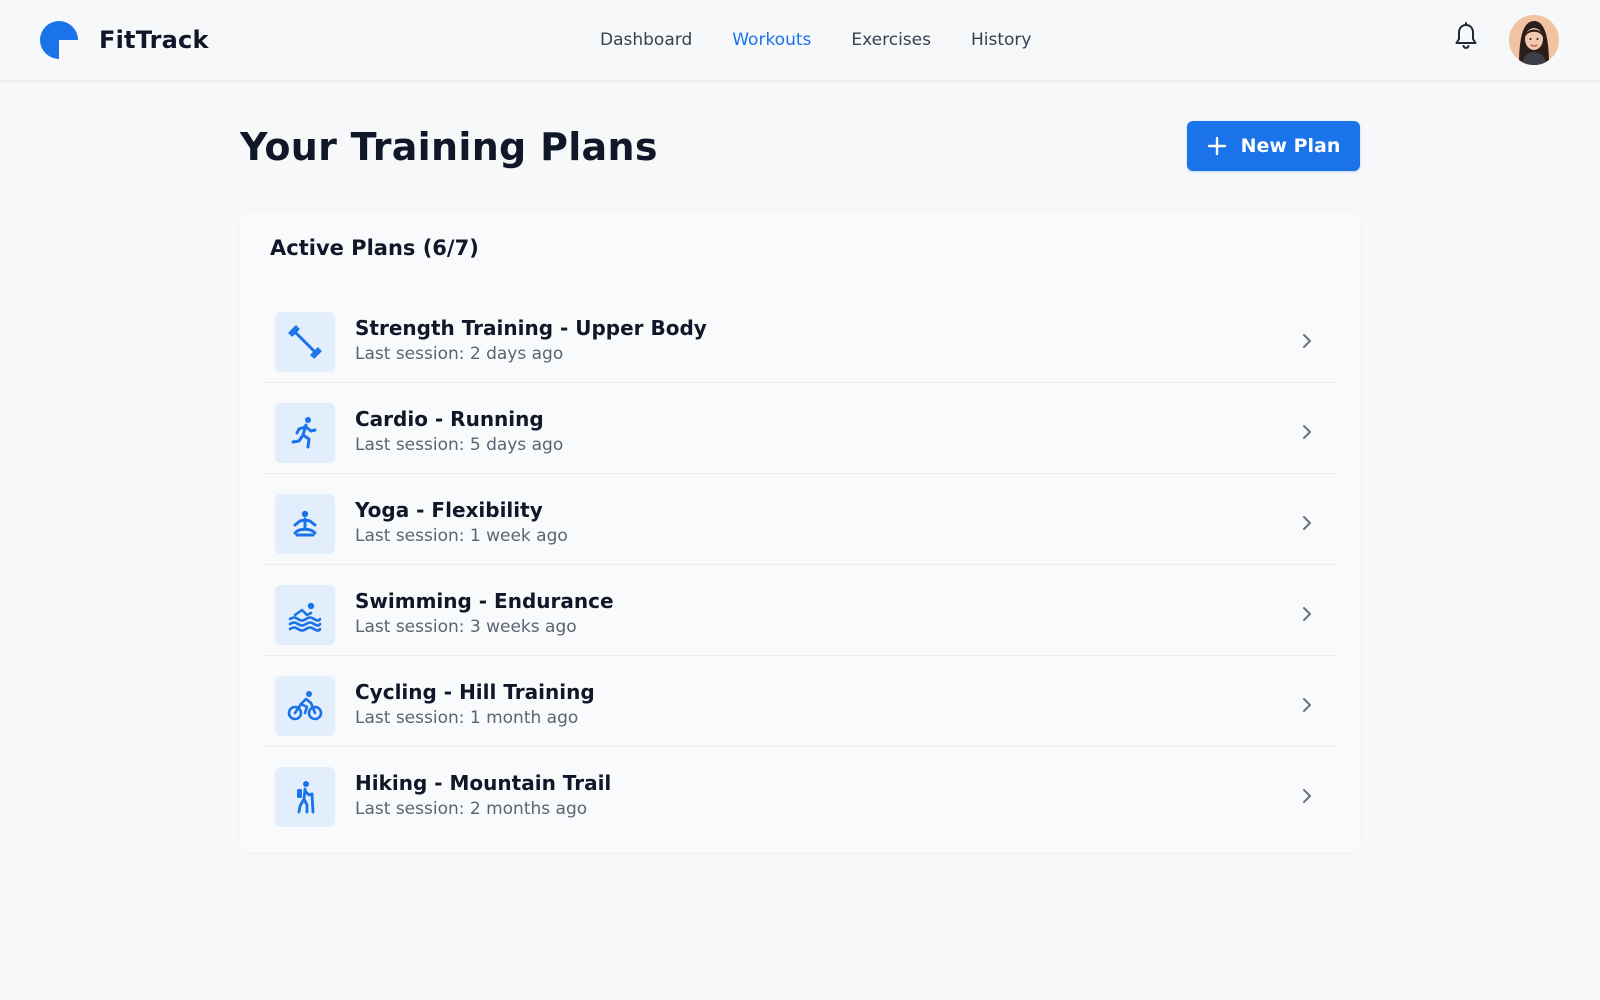  What do you see at coordinates (1001, 40) in the screenshot?
I see `nav-history: History` at bounding box center [1001, 40].